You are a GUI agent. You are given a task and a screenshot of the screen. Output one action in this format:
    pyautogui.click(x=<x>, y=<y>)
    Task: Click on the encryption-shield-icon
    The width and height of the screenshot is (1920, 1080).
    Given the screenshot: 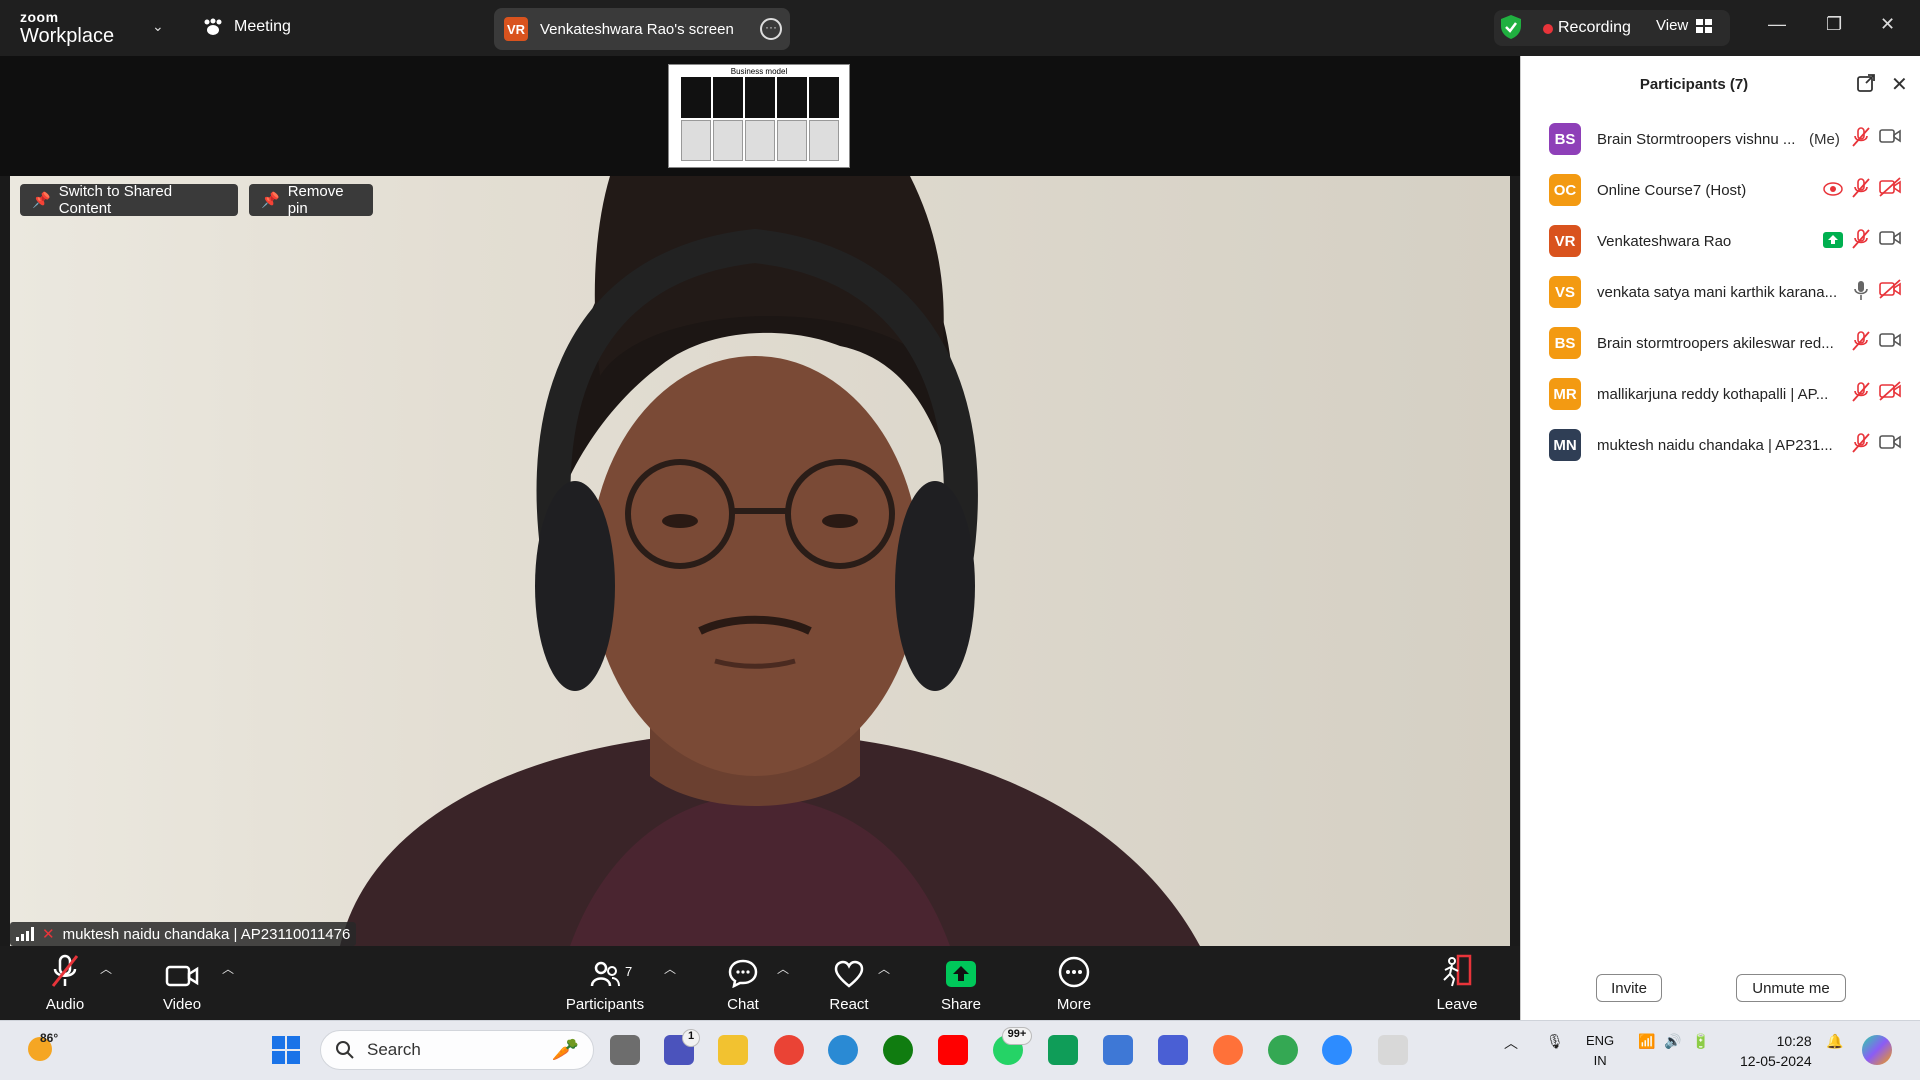 What is the action you would take?
    pyautogui.click(x=1511, y=27)
    